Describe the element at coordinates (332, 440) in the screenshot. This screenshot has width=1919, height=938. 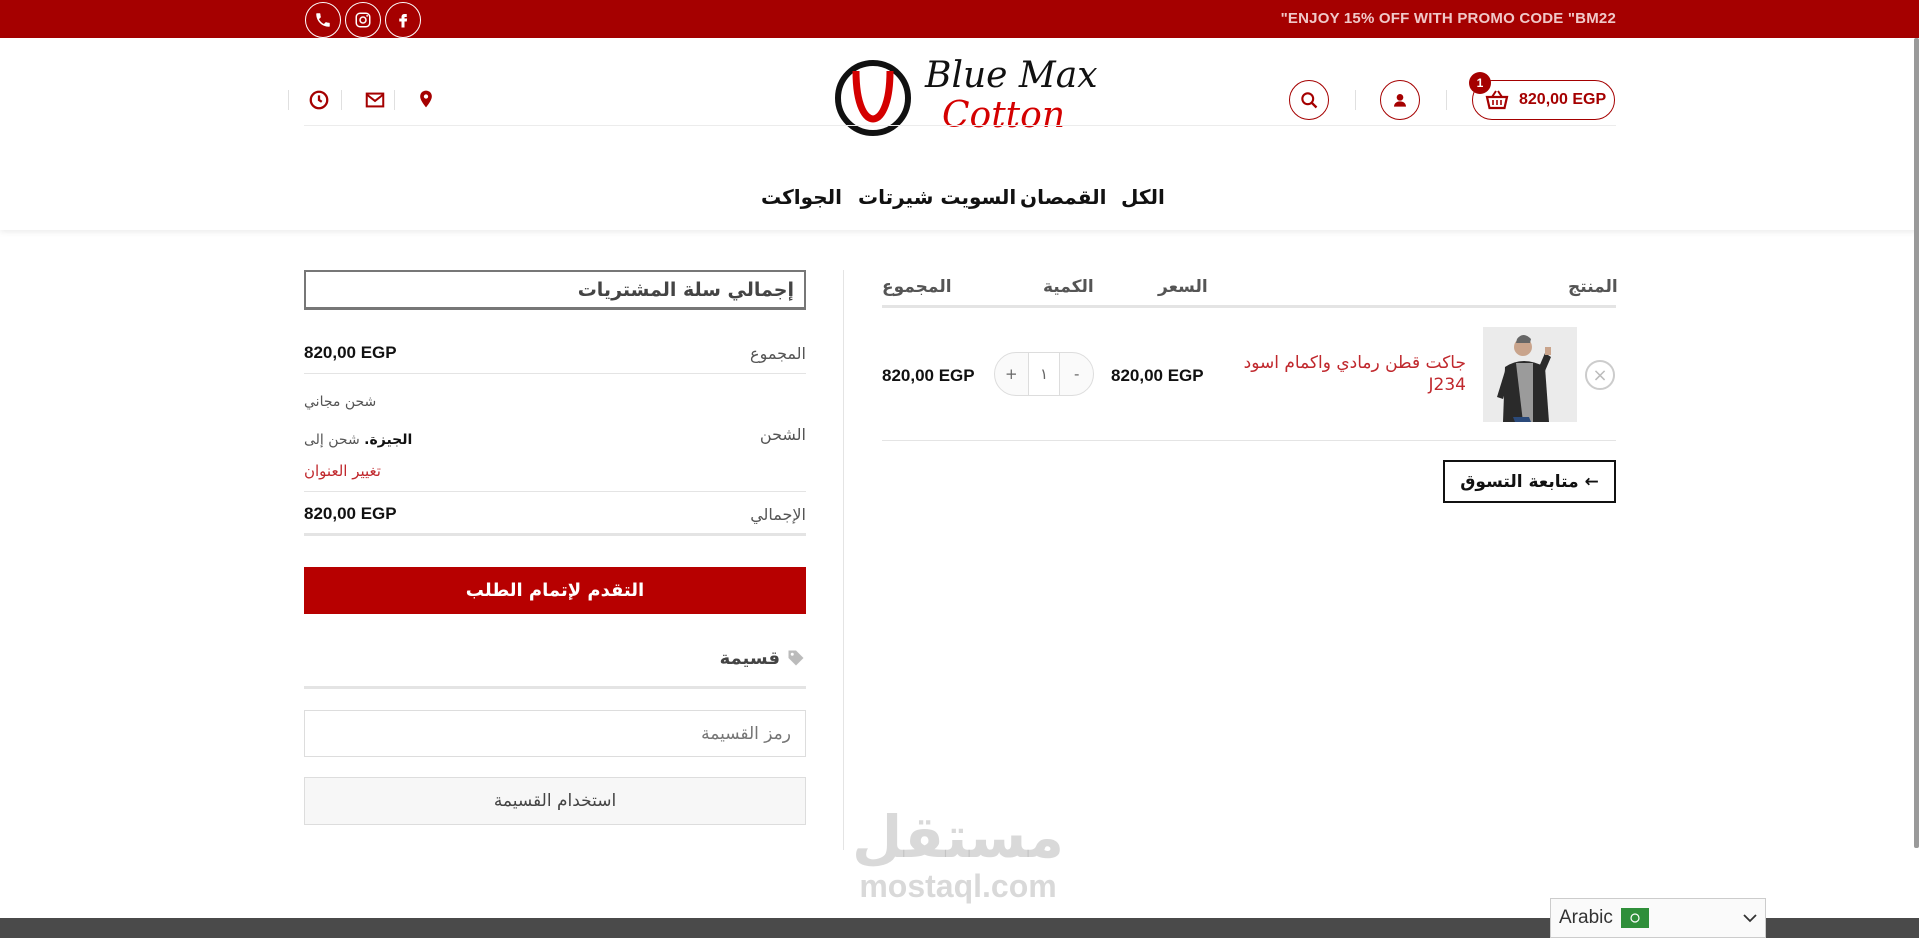
I see `shipping-prefix: شحن إلى` at that location.